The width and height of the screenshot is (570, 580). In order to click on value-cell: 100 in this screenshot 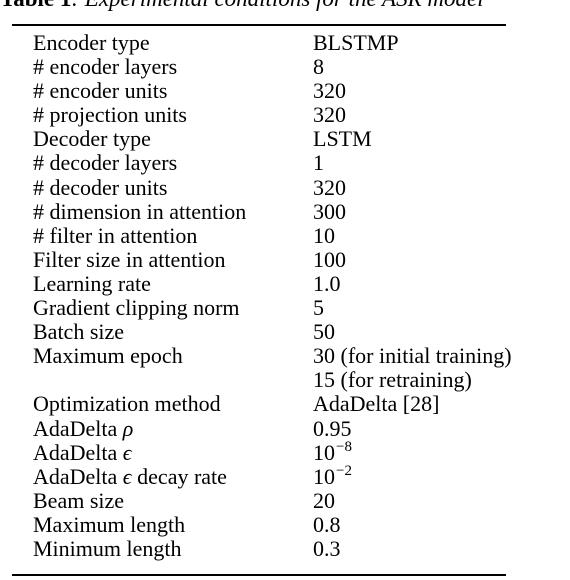, I will do `click(329, 259)`.